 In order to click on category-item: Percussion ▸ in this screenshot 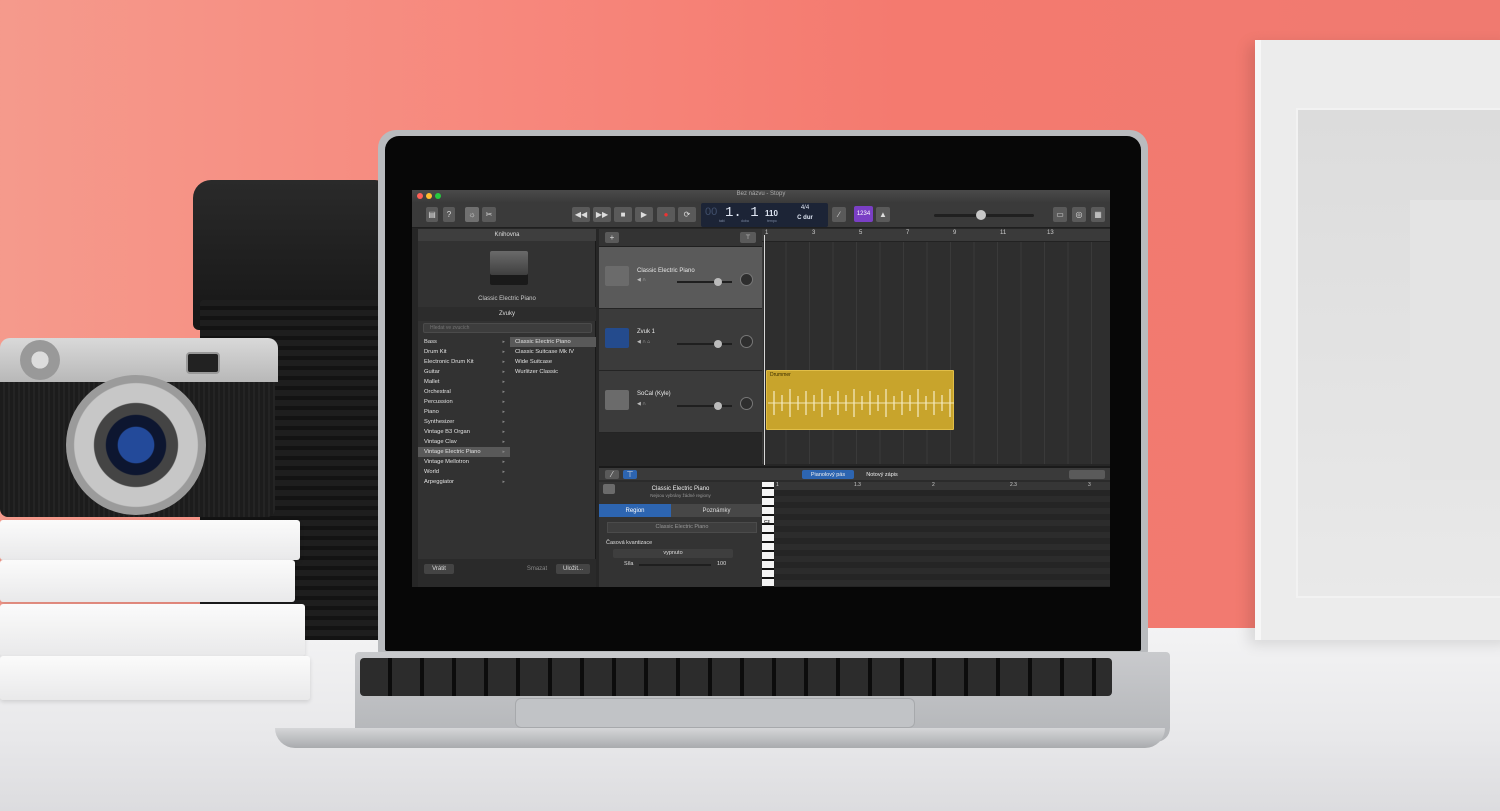, I will do `click(464, 402)`.